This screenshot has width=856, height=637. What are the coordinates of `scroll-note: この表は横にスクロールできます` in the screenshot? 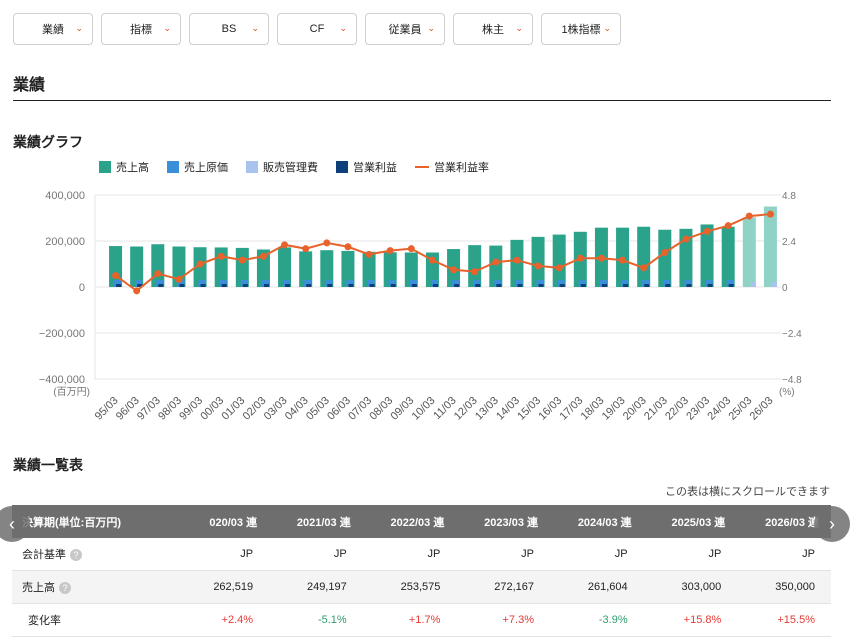 It's located at (747, 492).